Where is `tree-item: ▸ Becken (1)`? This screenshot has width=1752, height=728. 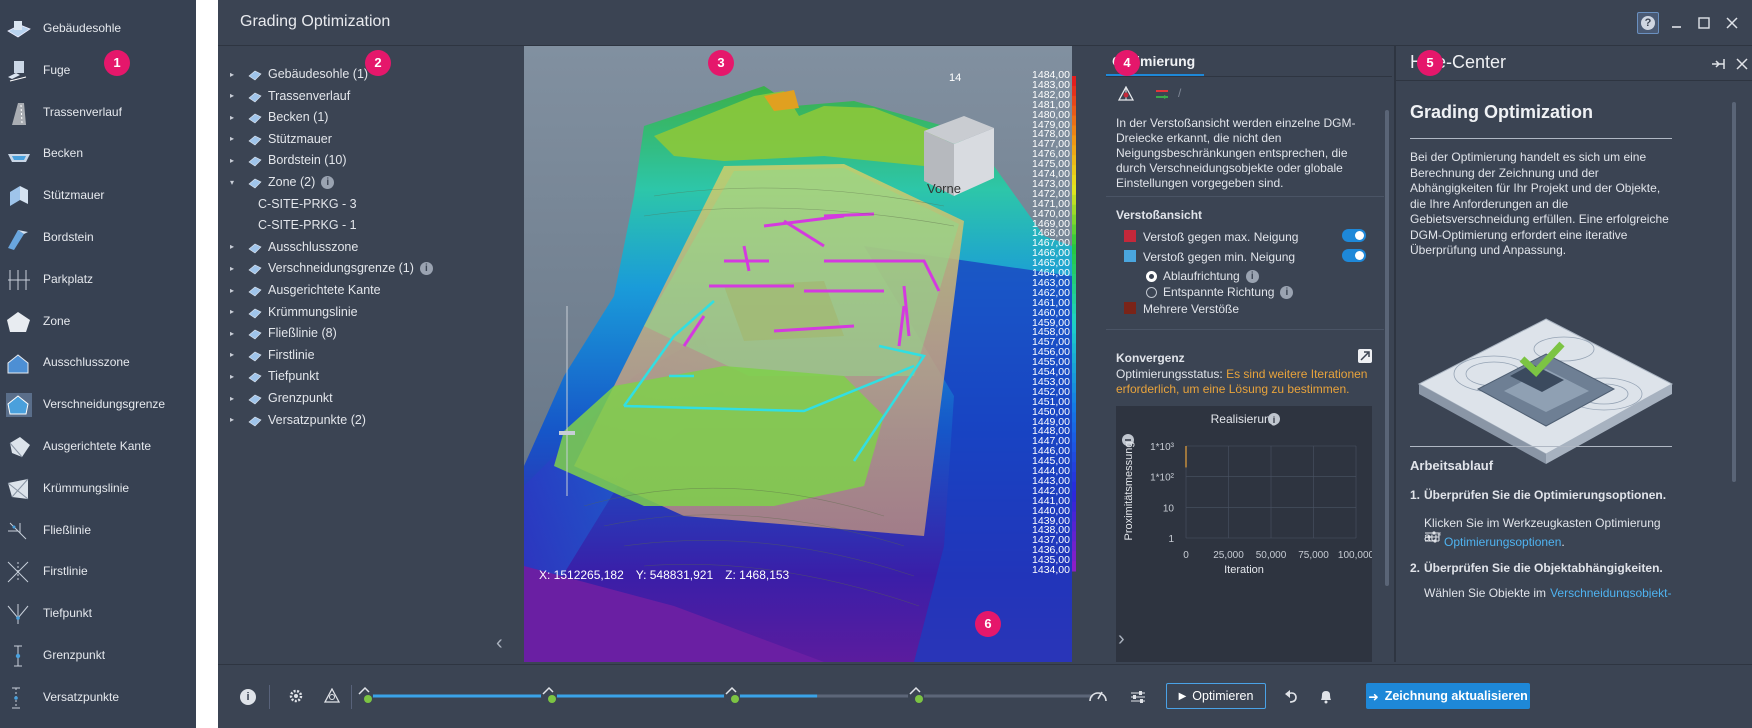
tree-item: ▸ Becken (1) is located at coordinates (279, 117).